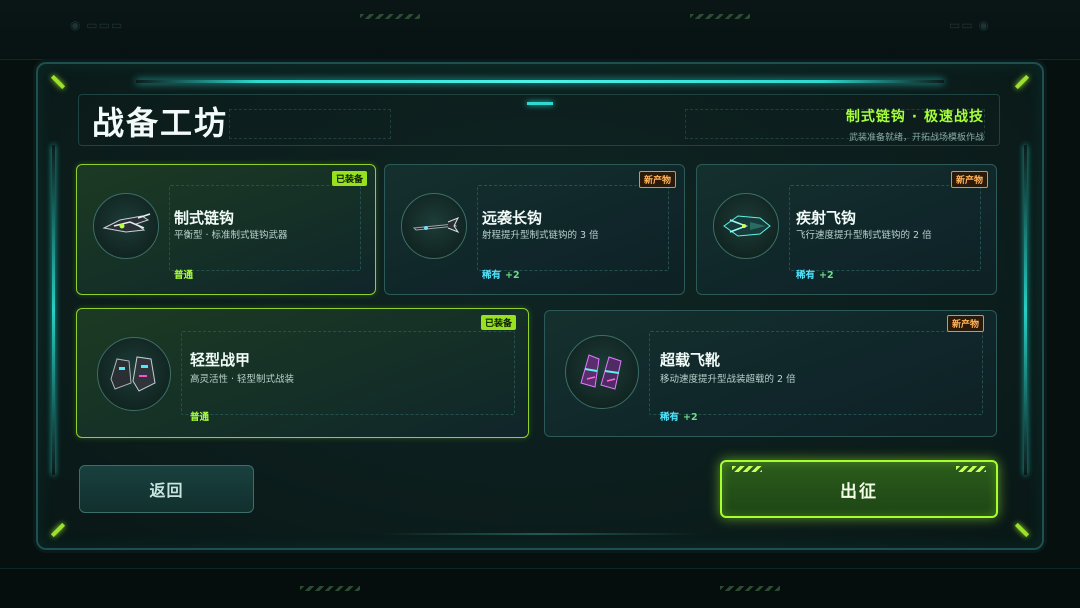 The image size is (1080, 608). What do you see at coordinates (859, 491) in the screenshot?
I see `deploy-button-label: 出征` at bounding box center [859, 491].